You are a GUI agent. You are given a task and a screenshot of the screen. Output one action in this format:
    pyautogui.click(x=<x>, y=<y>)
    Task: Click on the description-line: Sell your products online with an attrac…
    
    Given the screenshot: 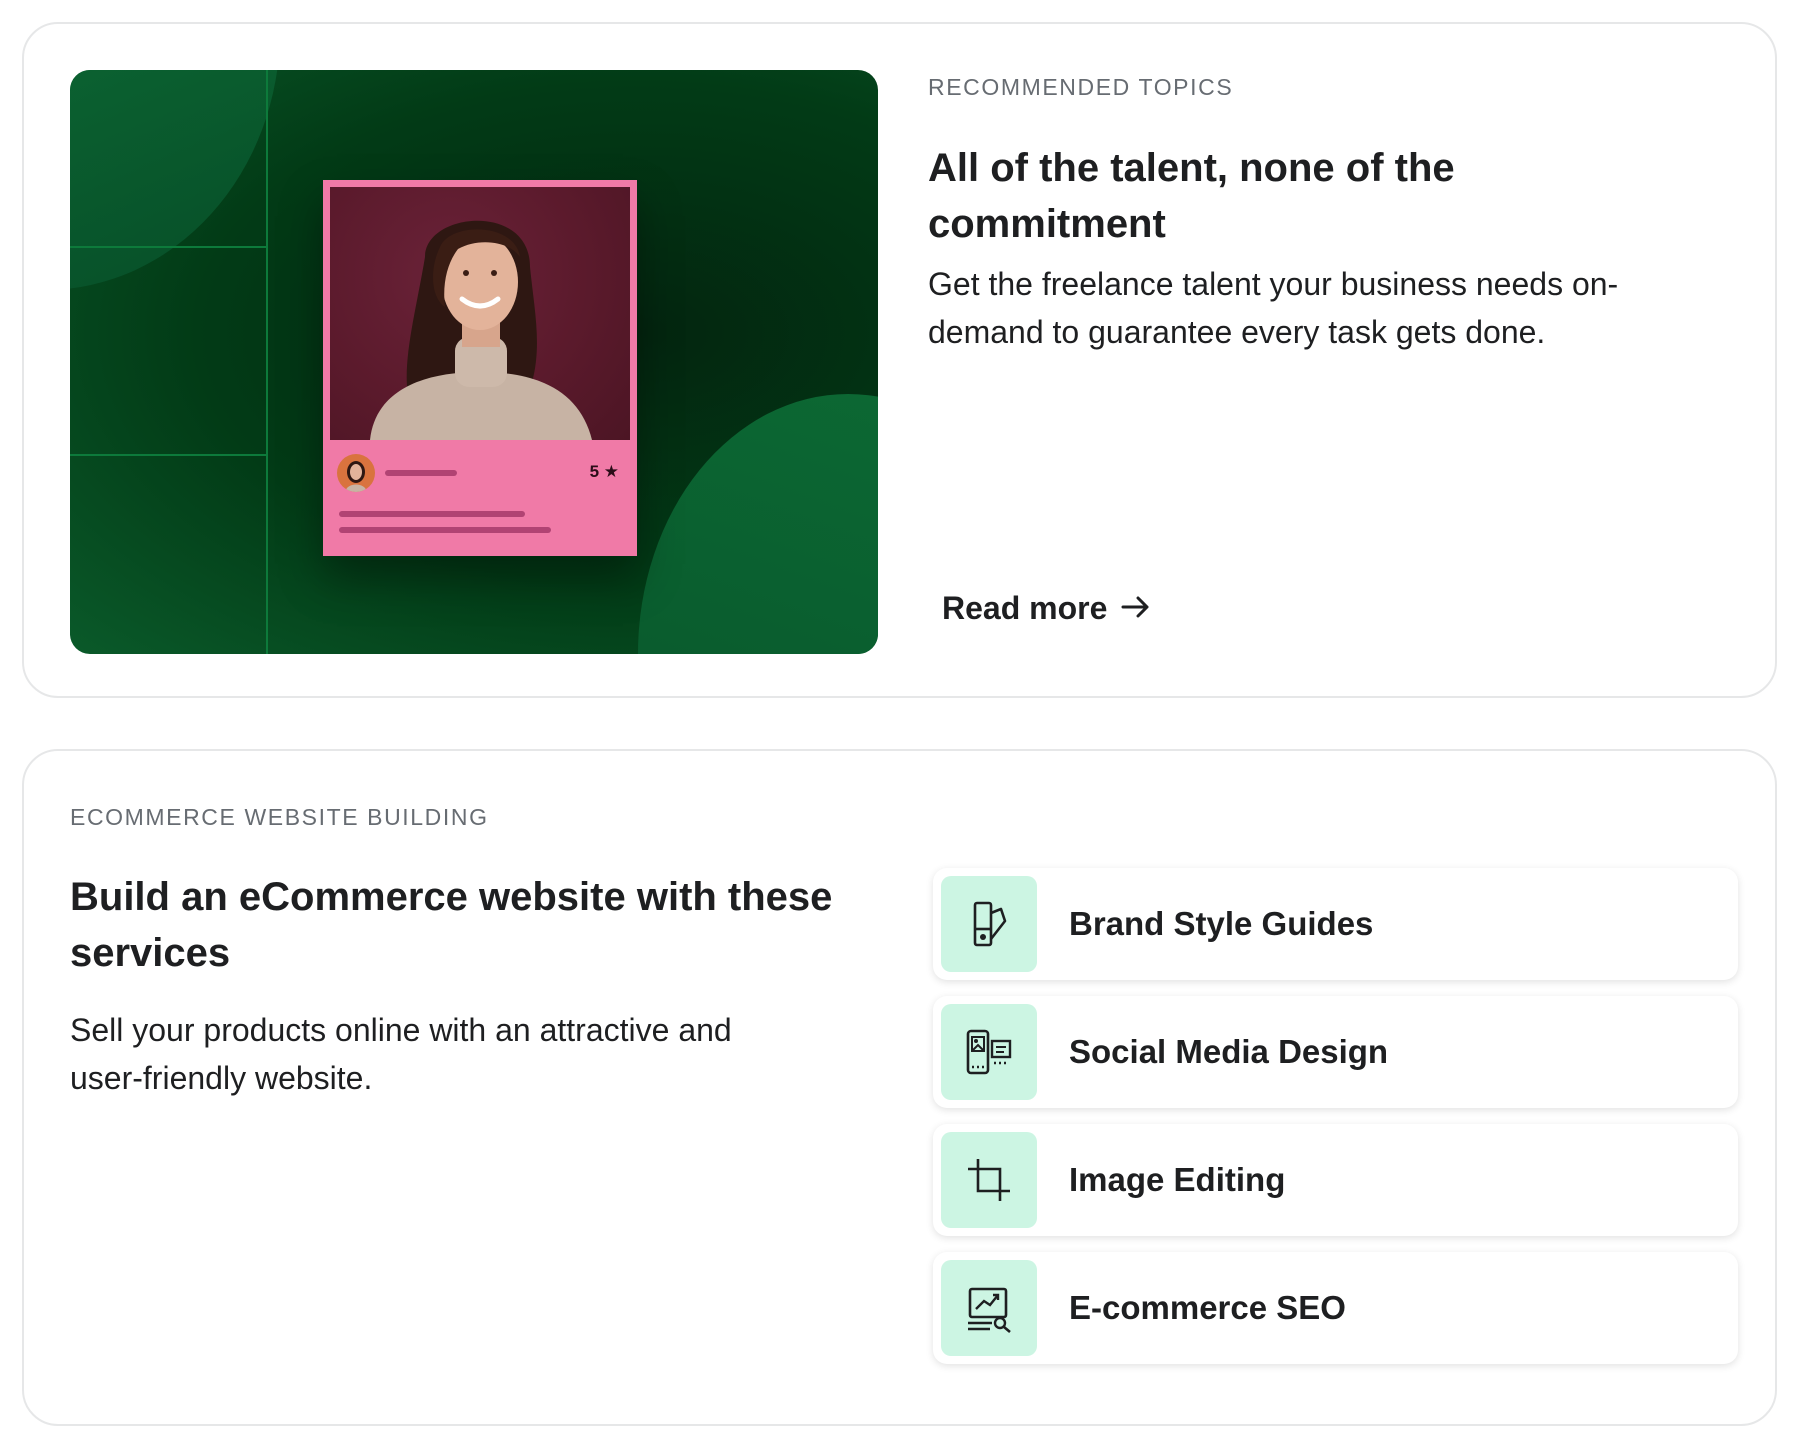 What is the action you would take?
    pyautogui.click(x=401, y=1030)
    